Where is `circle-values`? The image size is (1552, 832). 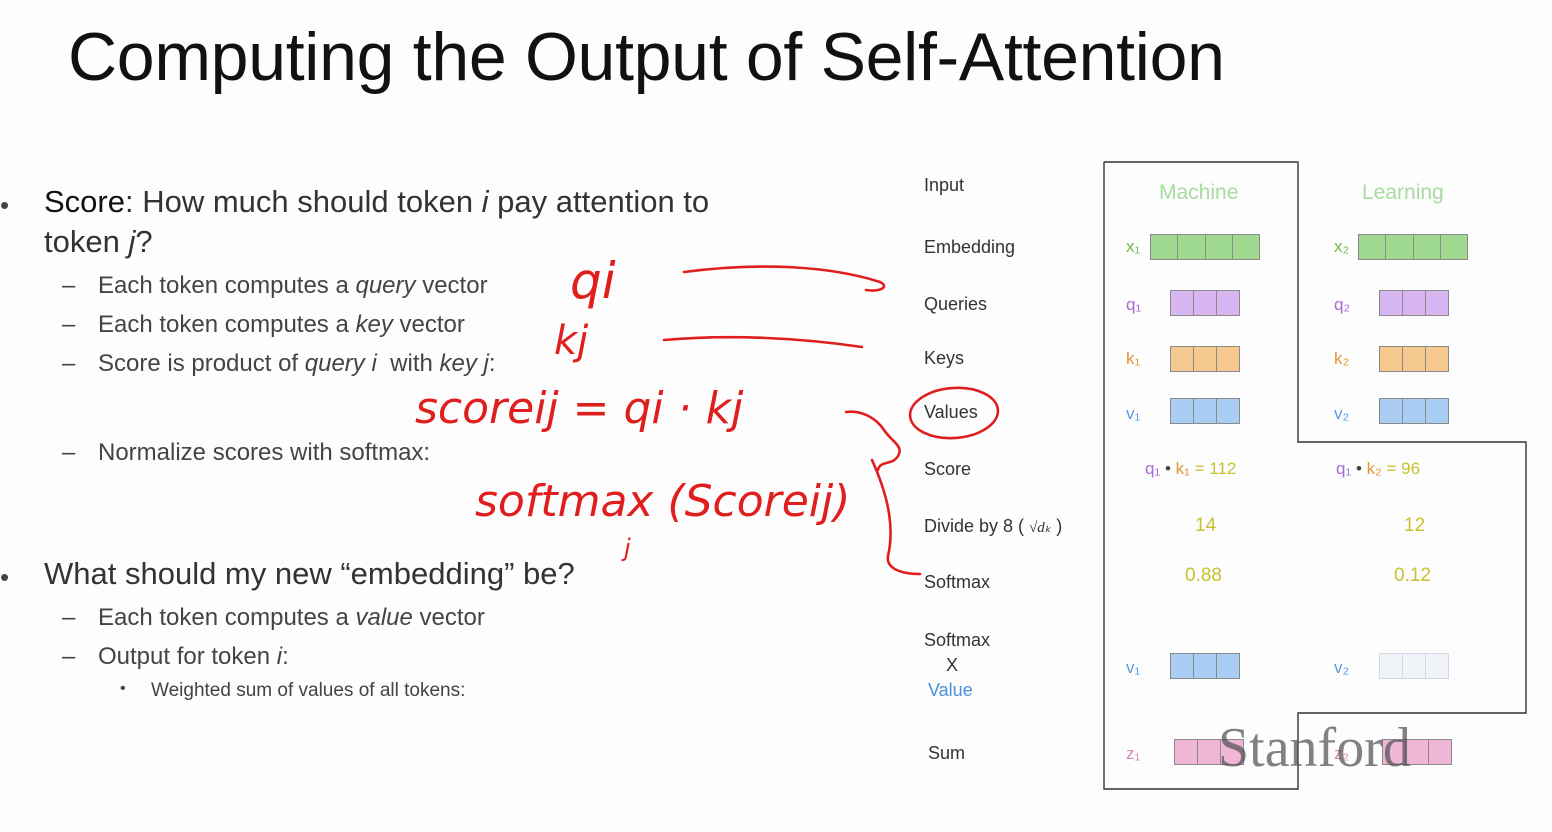 circle-values is located at coordinates (954, 413).